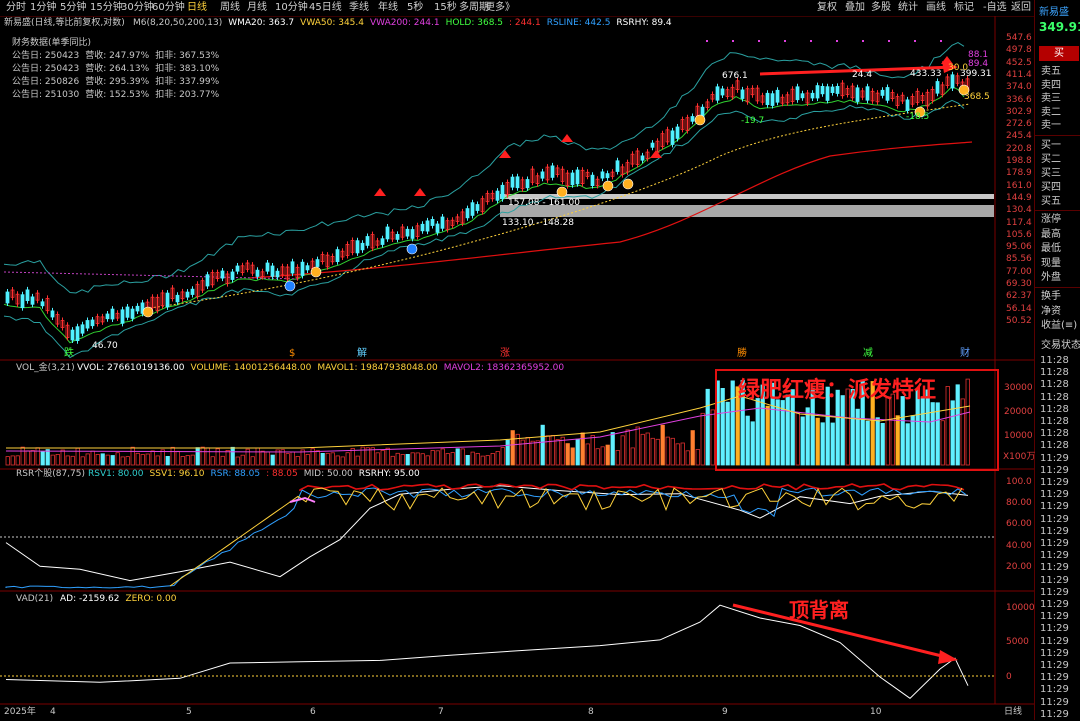 The image size is (1080, 721). What do you see at coordinates (117, 56) in the screenshot?
I see `finance-cell: 营收: 247.97%` at bounding box center [117, 56].